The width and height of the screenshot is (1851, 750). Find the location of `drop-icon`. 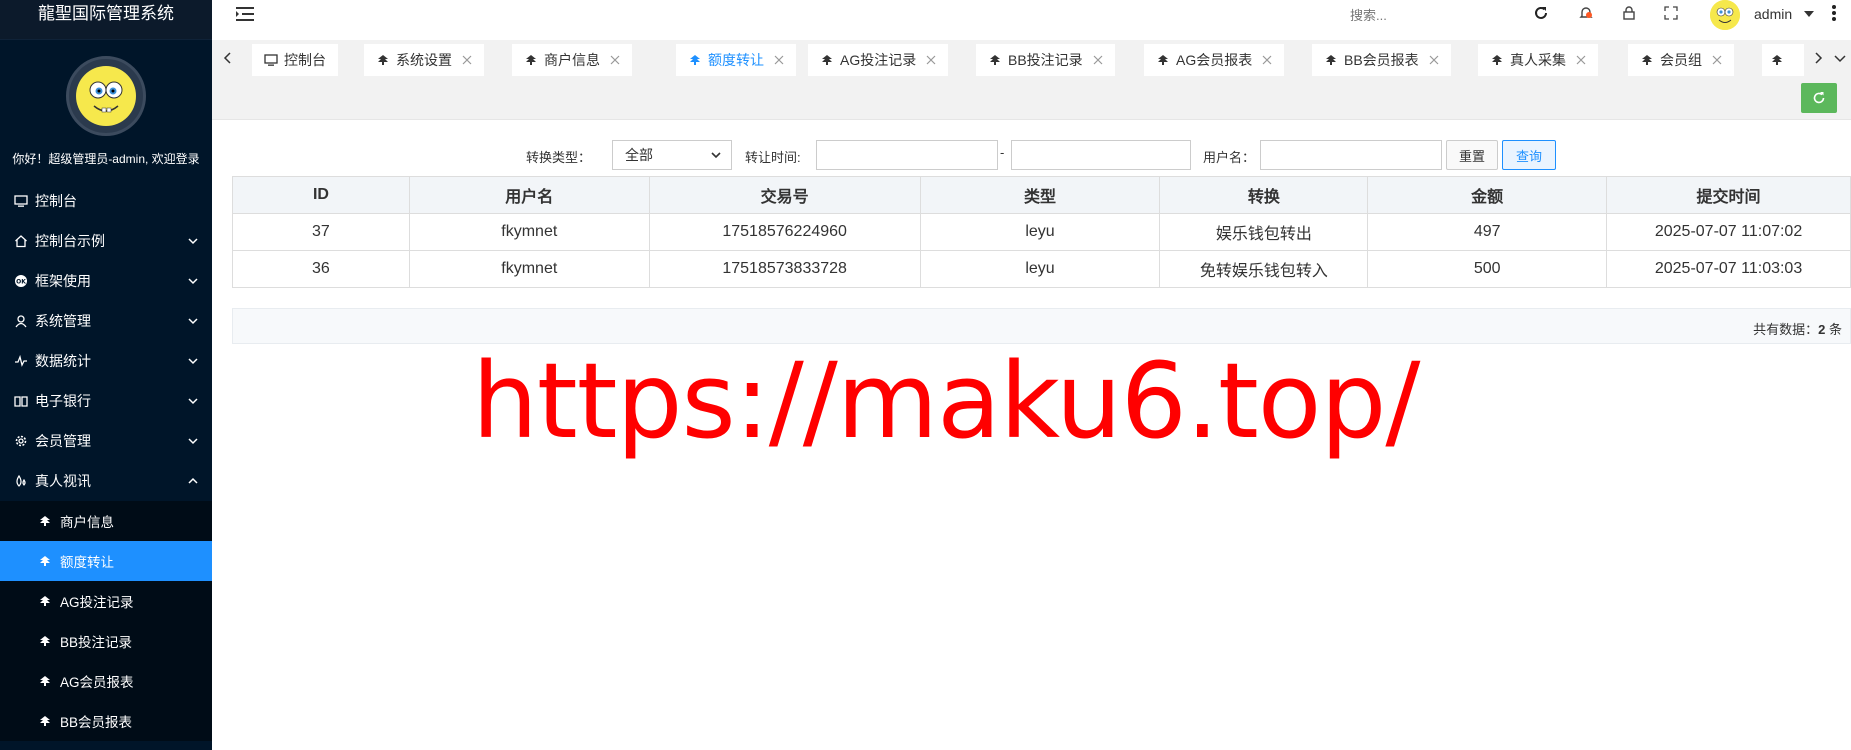

drop-icon is located at coordinates (21, 481).